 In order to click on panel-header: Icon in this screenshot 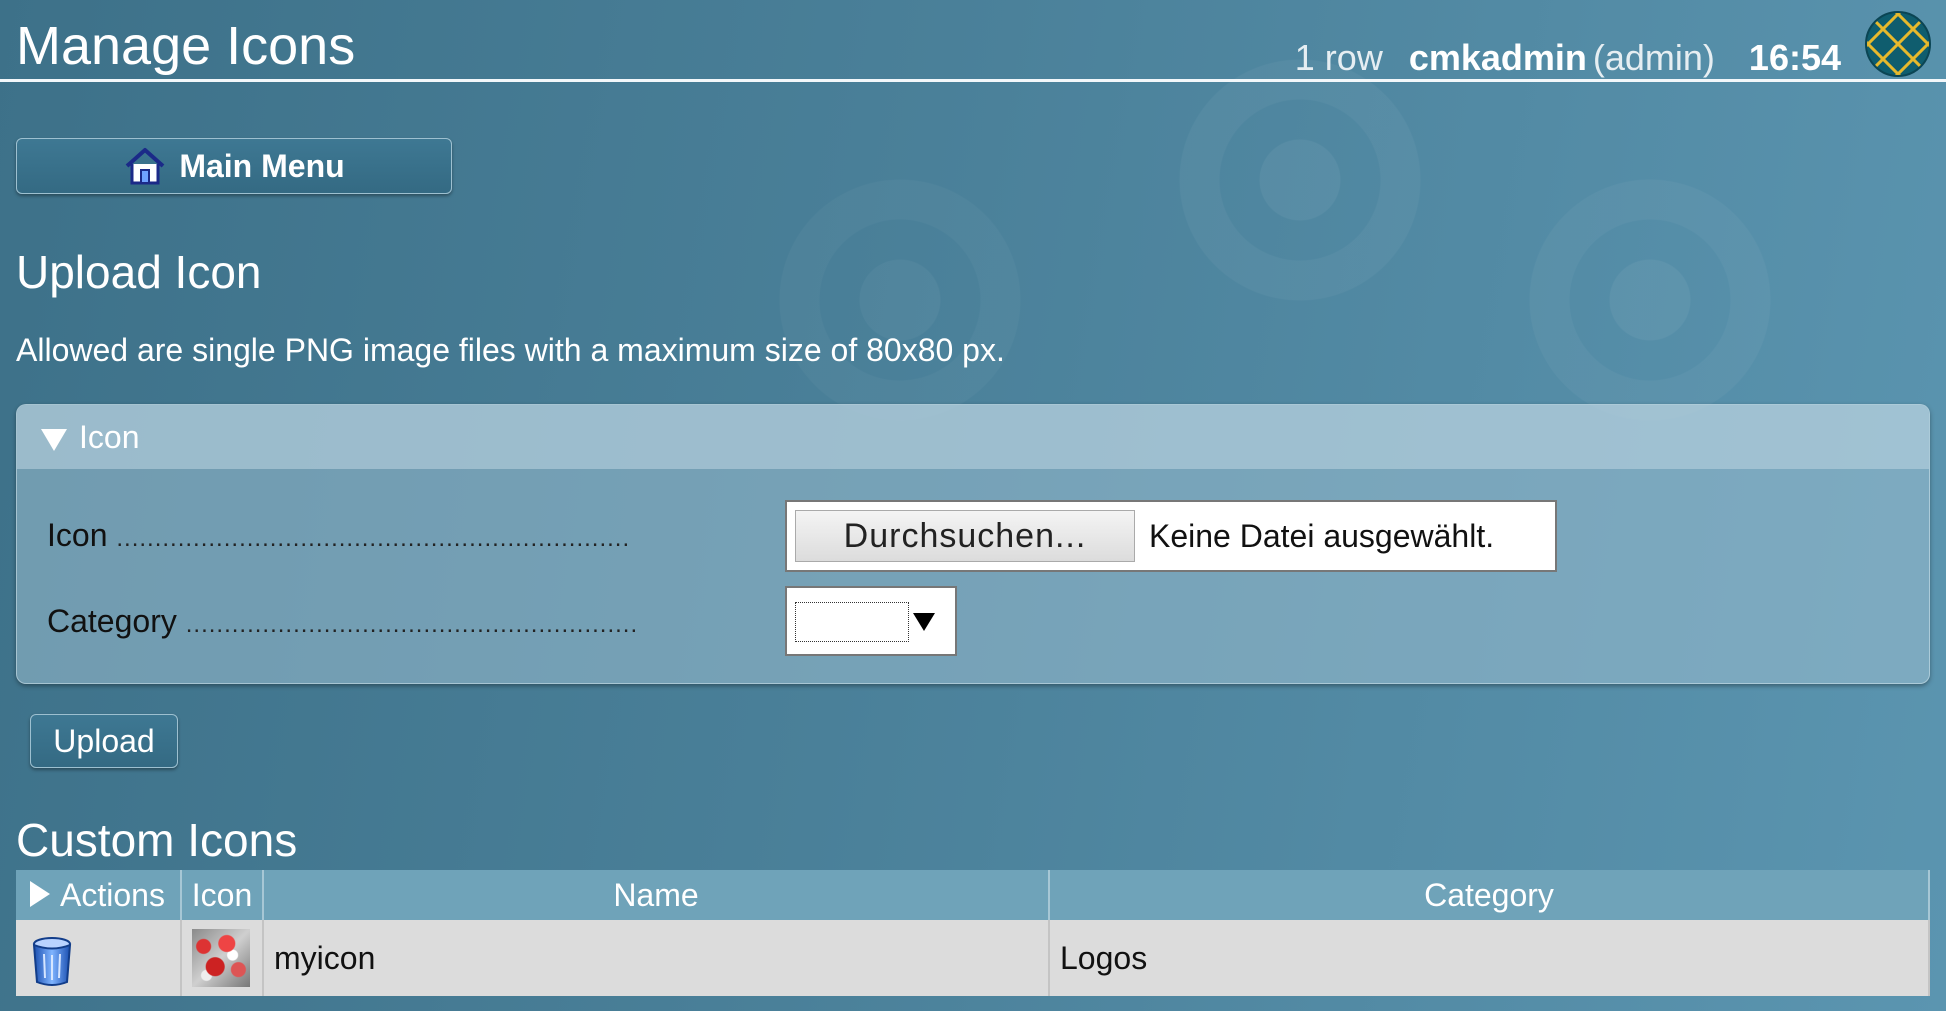, I will do `click(973, 437)`.